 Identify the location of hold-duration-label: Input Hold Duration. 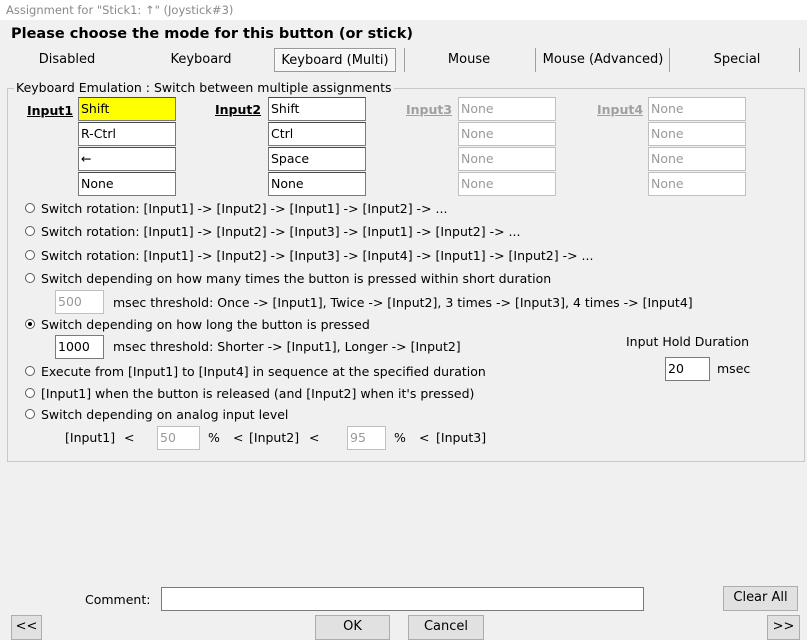
(688, 341).